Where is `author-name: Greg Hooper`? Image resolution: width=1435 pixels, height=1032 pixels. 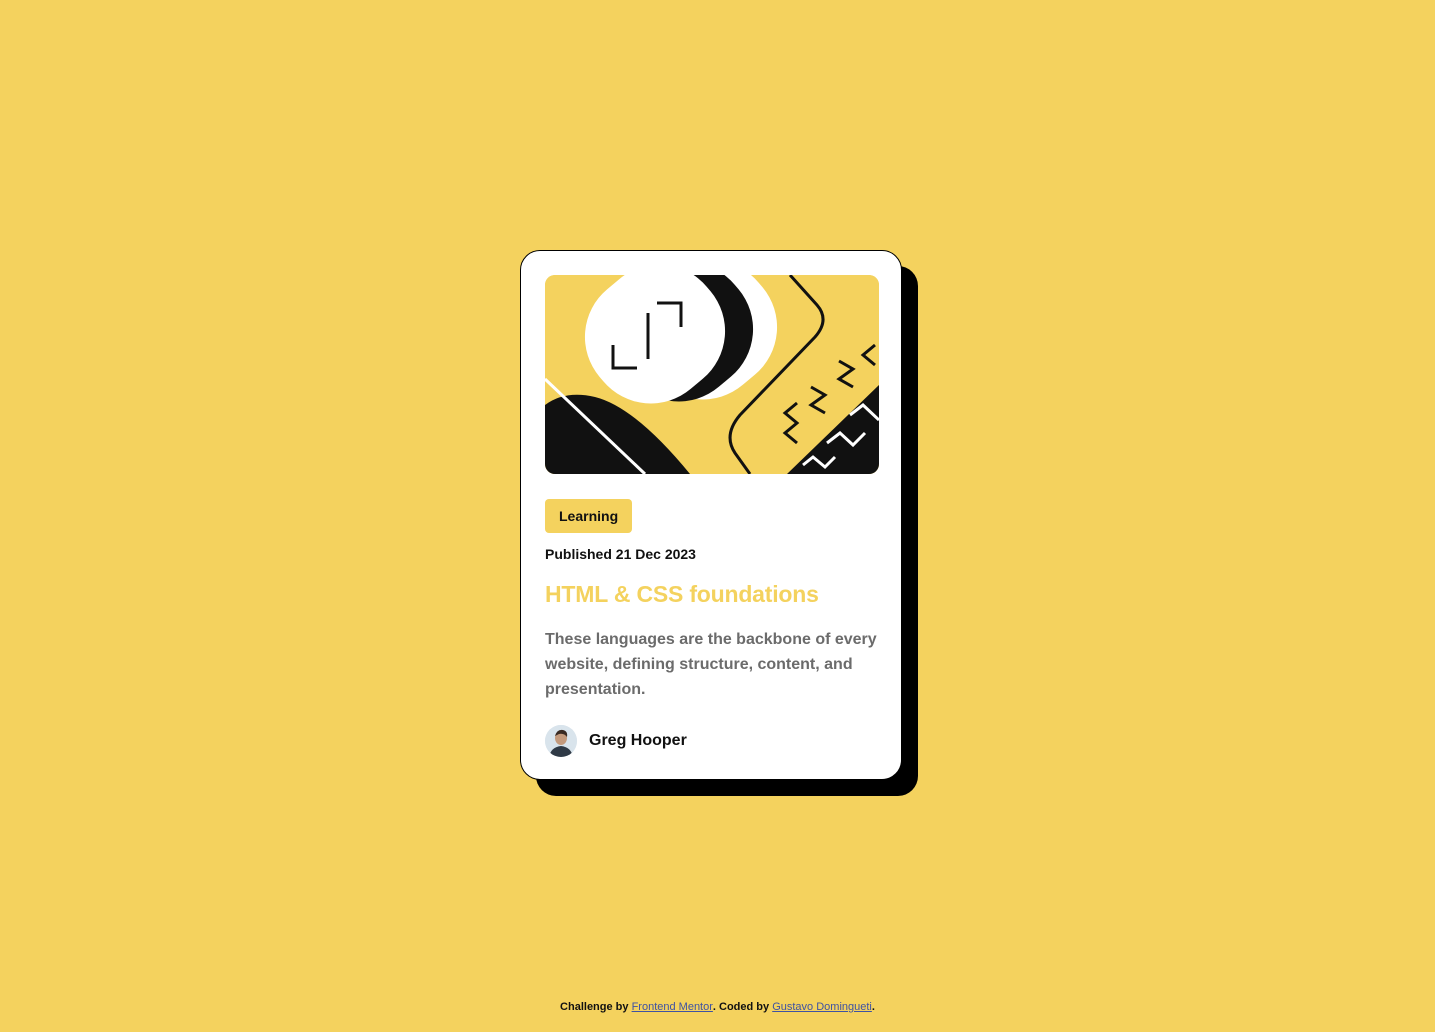 author-name: Greg Hooper is located at coordinates (638, 740).